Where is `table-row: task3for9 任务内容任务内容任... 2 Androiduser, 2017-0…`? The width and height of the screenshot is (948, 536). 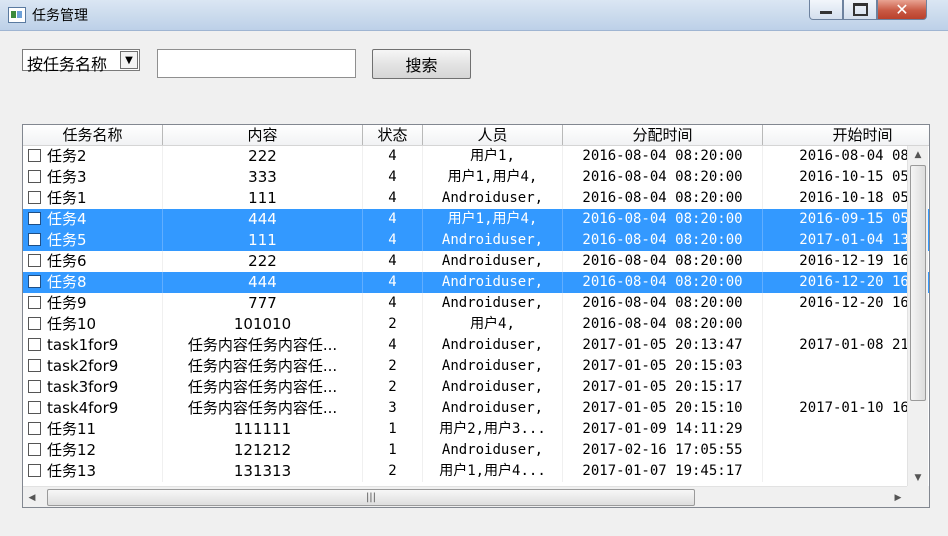
table-row: task3for9 任务内容任务内容任... 2 Androiduser, 2017-0… is located at coordinates (476, 387).